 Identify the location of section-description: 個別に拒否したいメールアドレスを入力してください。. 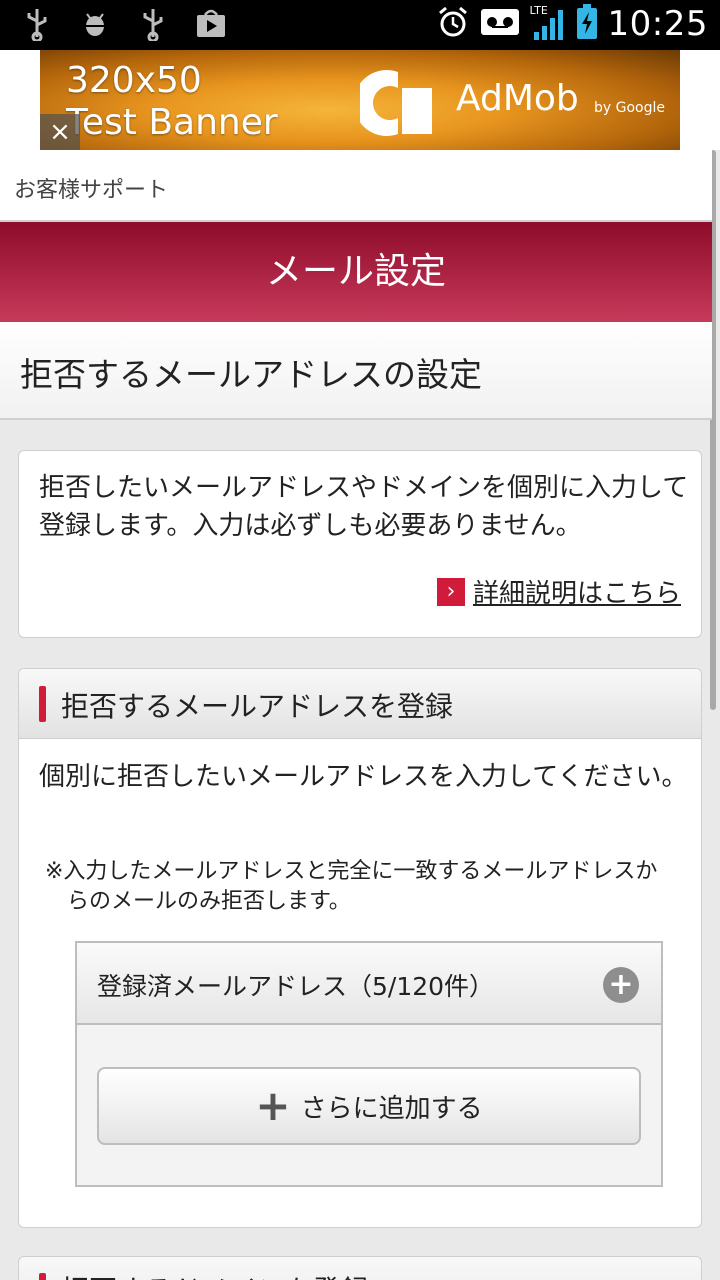
(363, 777).